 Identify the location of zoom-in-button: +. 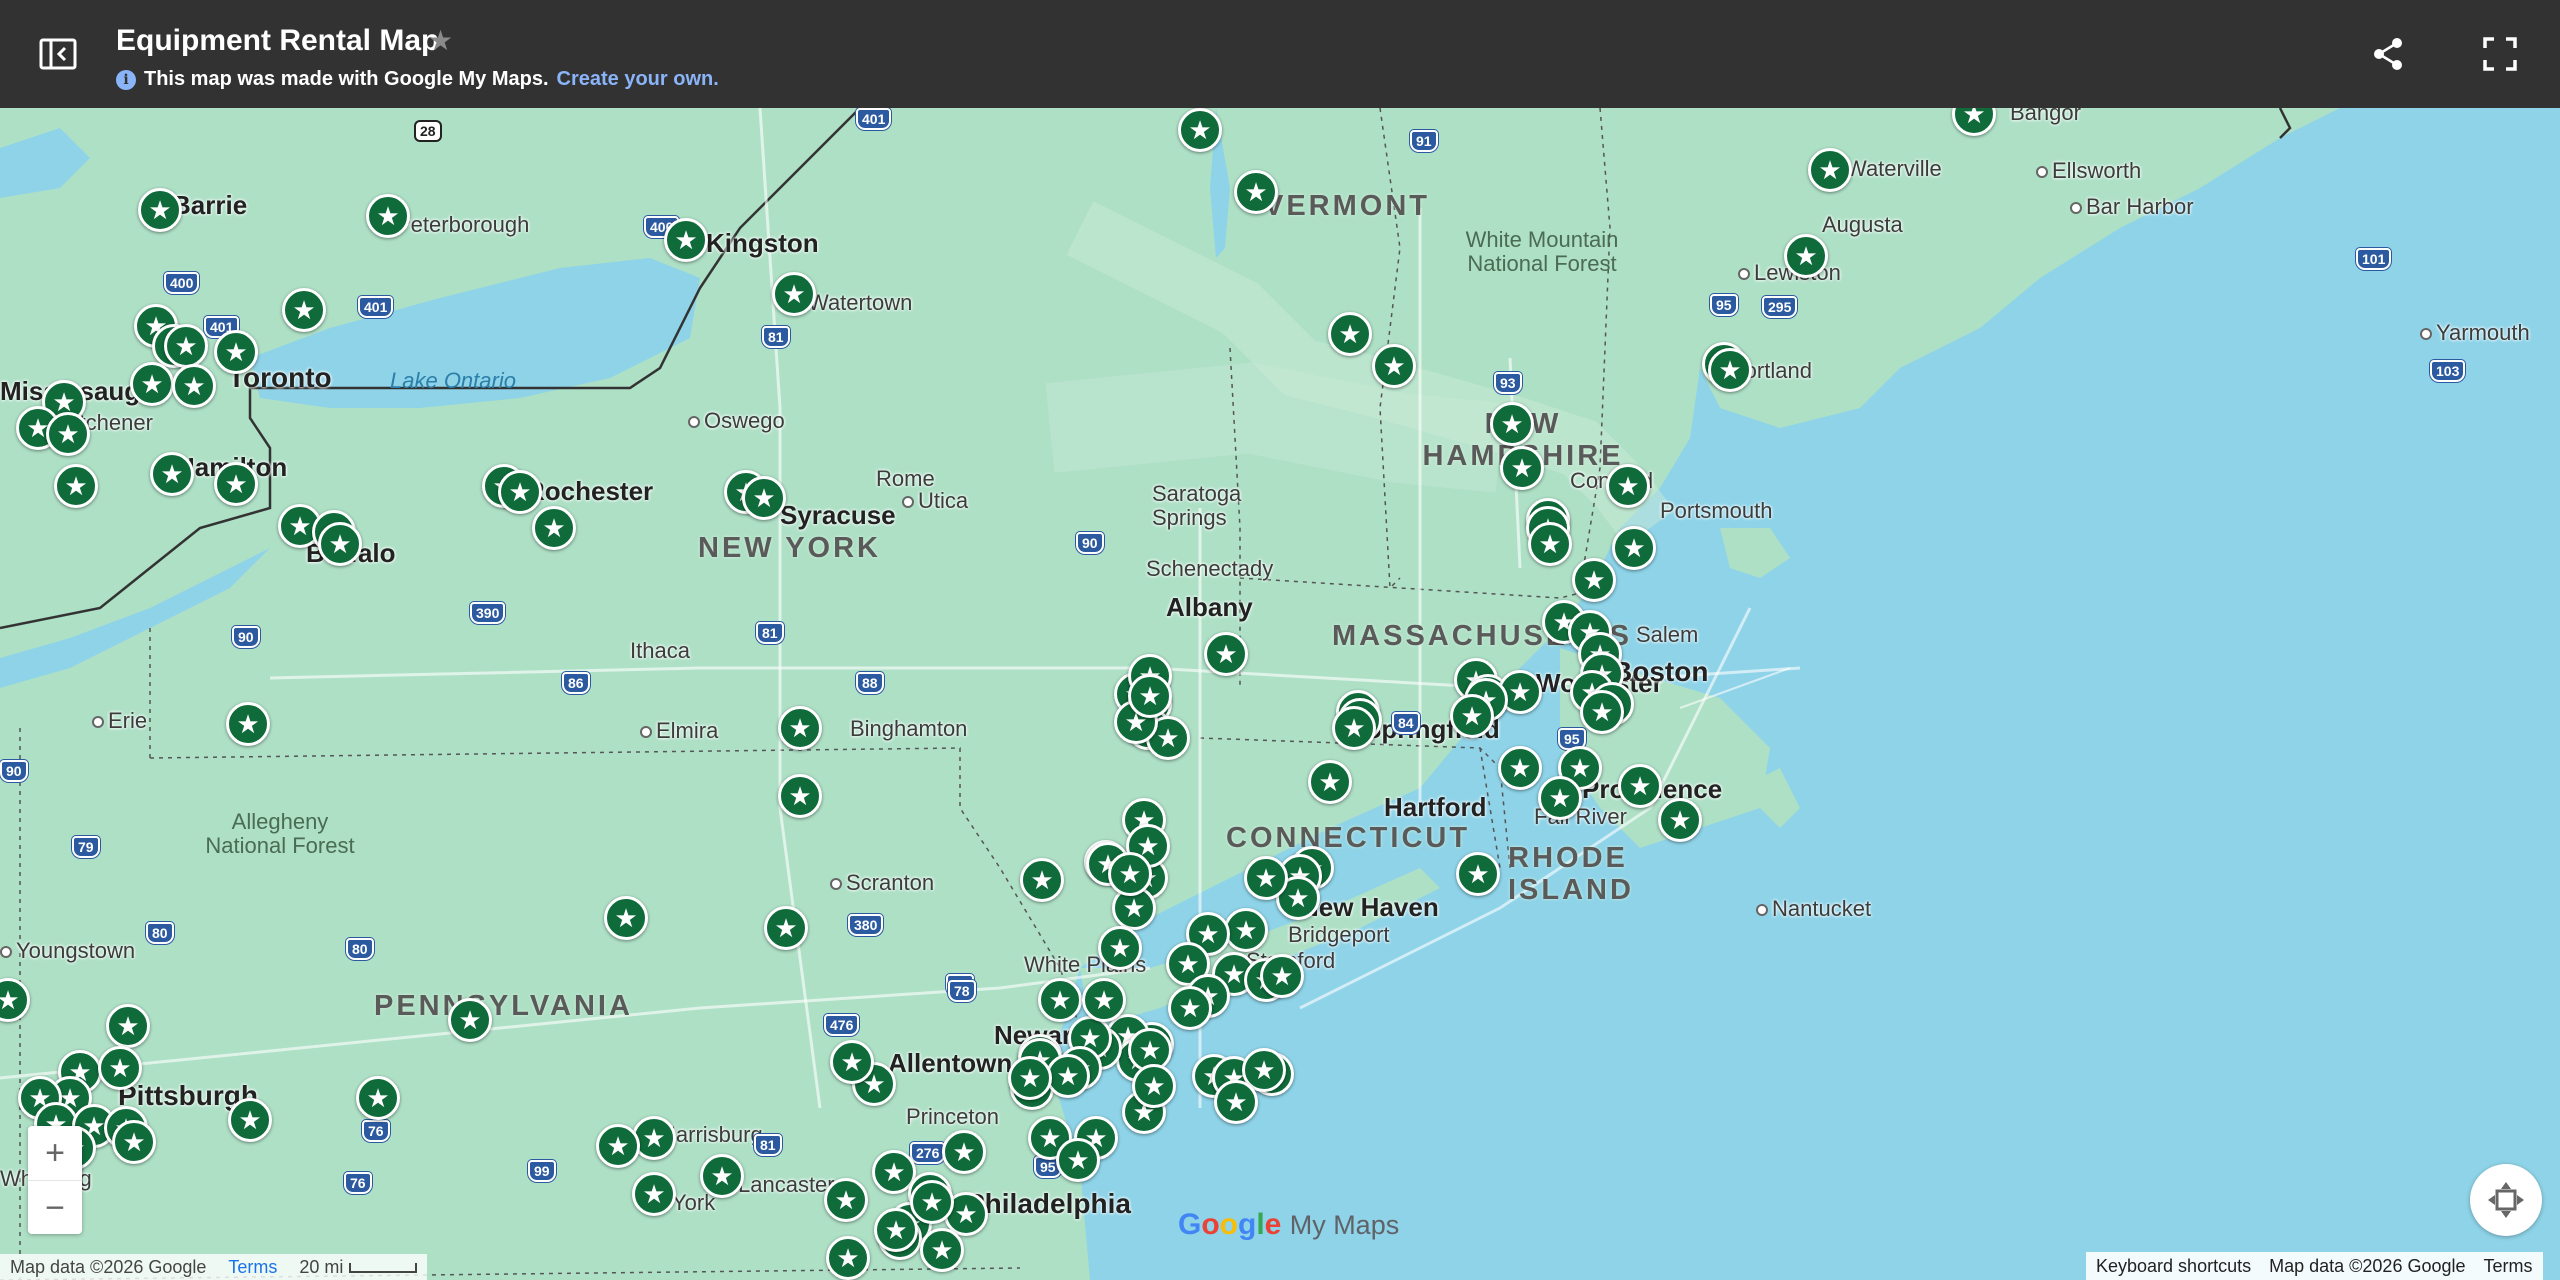
(55, 1153).